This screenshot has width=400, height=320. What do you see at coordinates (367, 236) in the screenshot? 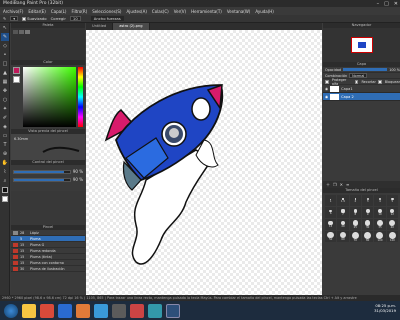
I see `brush-size-cell: 80` at bounding box center [367, 236].